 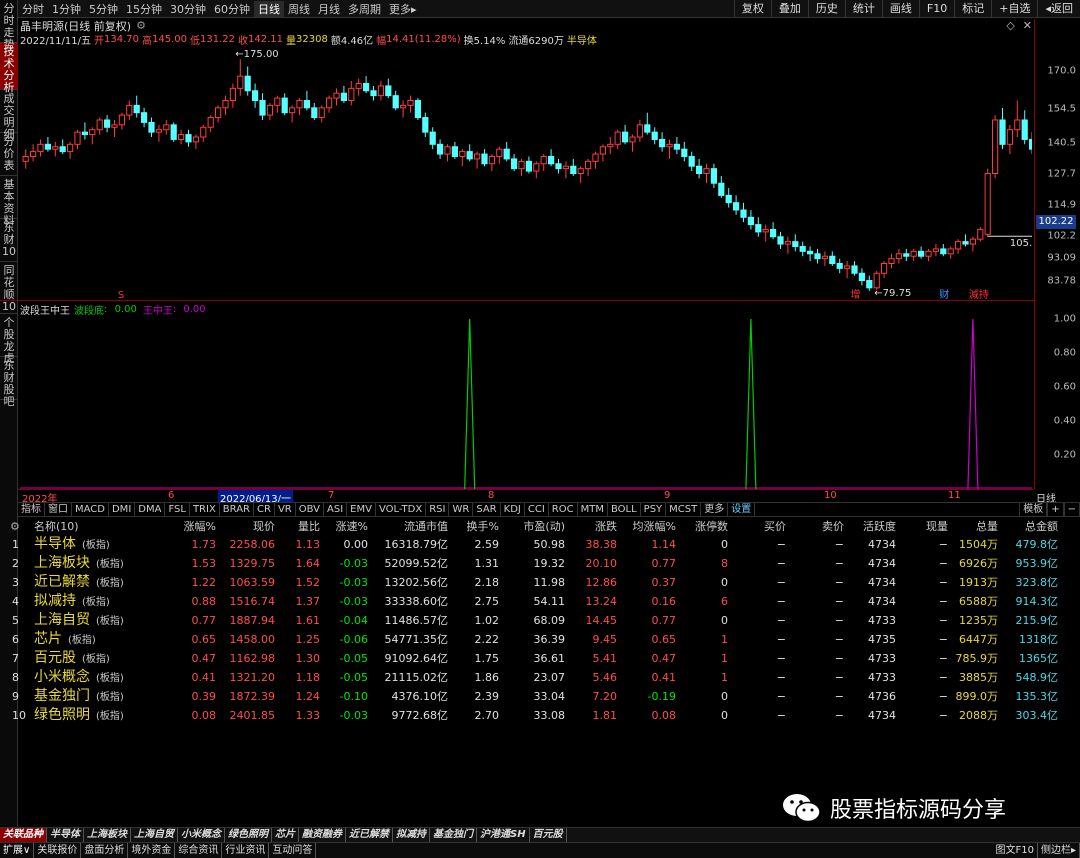 What do you see at coordinates (293, 850) in the screenshot?
I see `status-item-7: 互动问答` at bounding box center [293, 850].